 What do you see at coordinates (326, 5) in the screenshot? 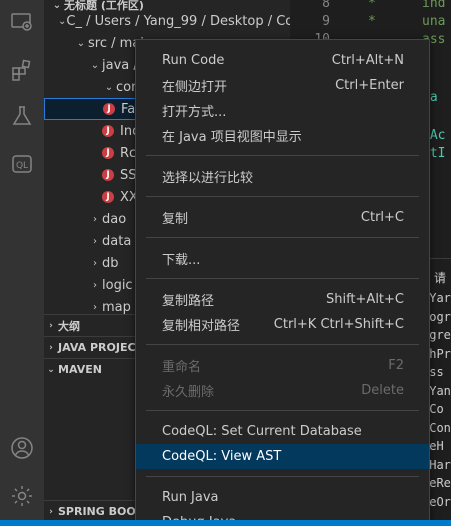
I see `line-number: 8` at bounding box center [326, 5].